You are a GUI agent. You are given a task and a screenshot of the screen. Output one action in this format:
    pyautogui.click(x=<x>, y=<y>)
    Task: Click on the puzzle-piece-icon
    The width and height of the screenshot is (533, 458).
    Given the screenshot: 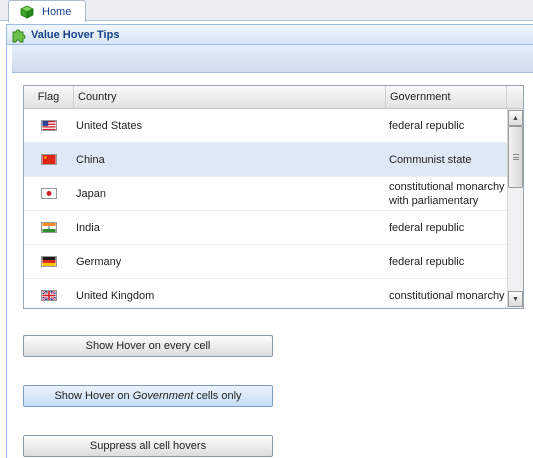 What is the action you would take?
    pyautogui.click(x=19, y=35)
    